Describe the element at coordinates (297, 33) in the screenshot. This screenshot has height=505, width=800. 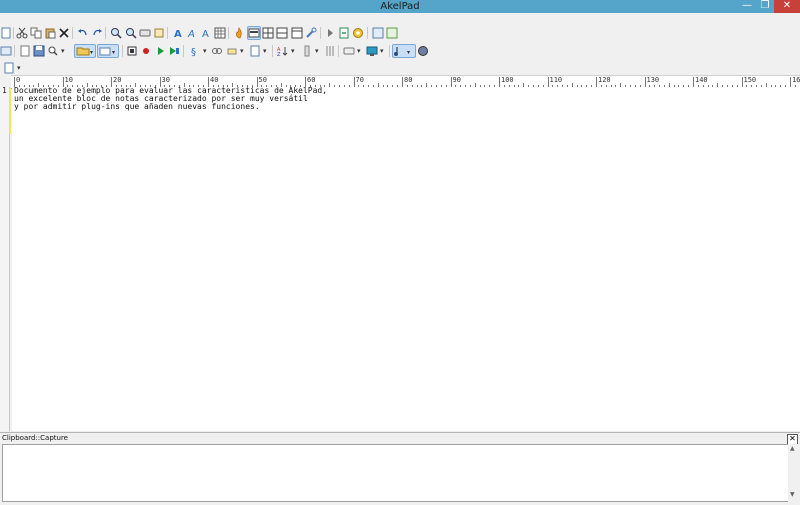
I see `columns-icon` at that location.